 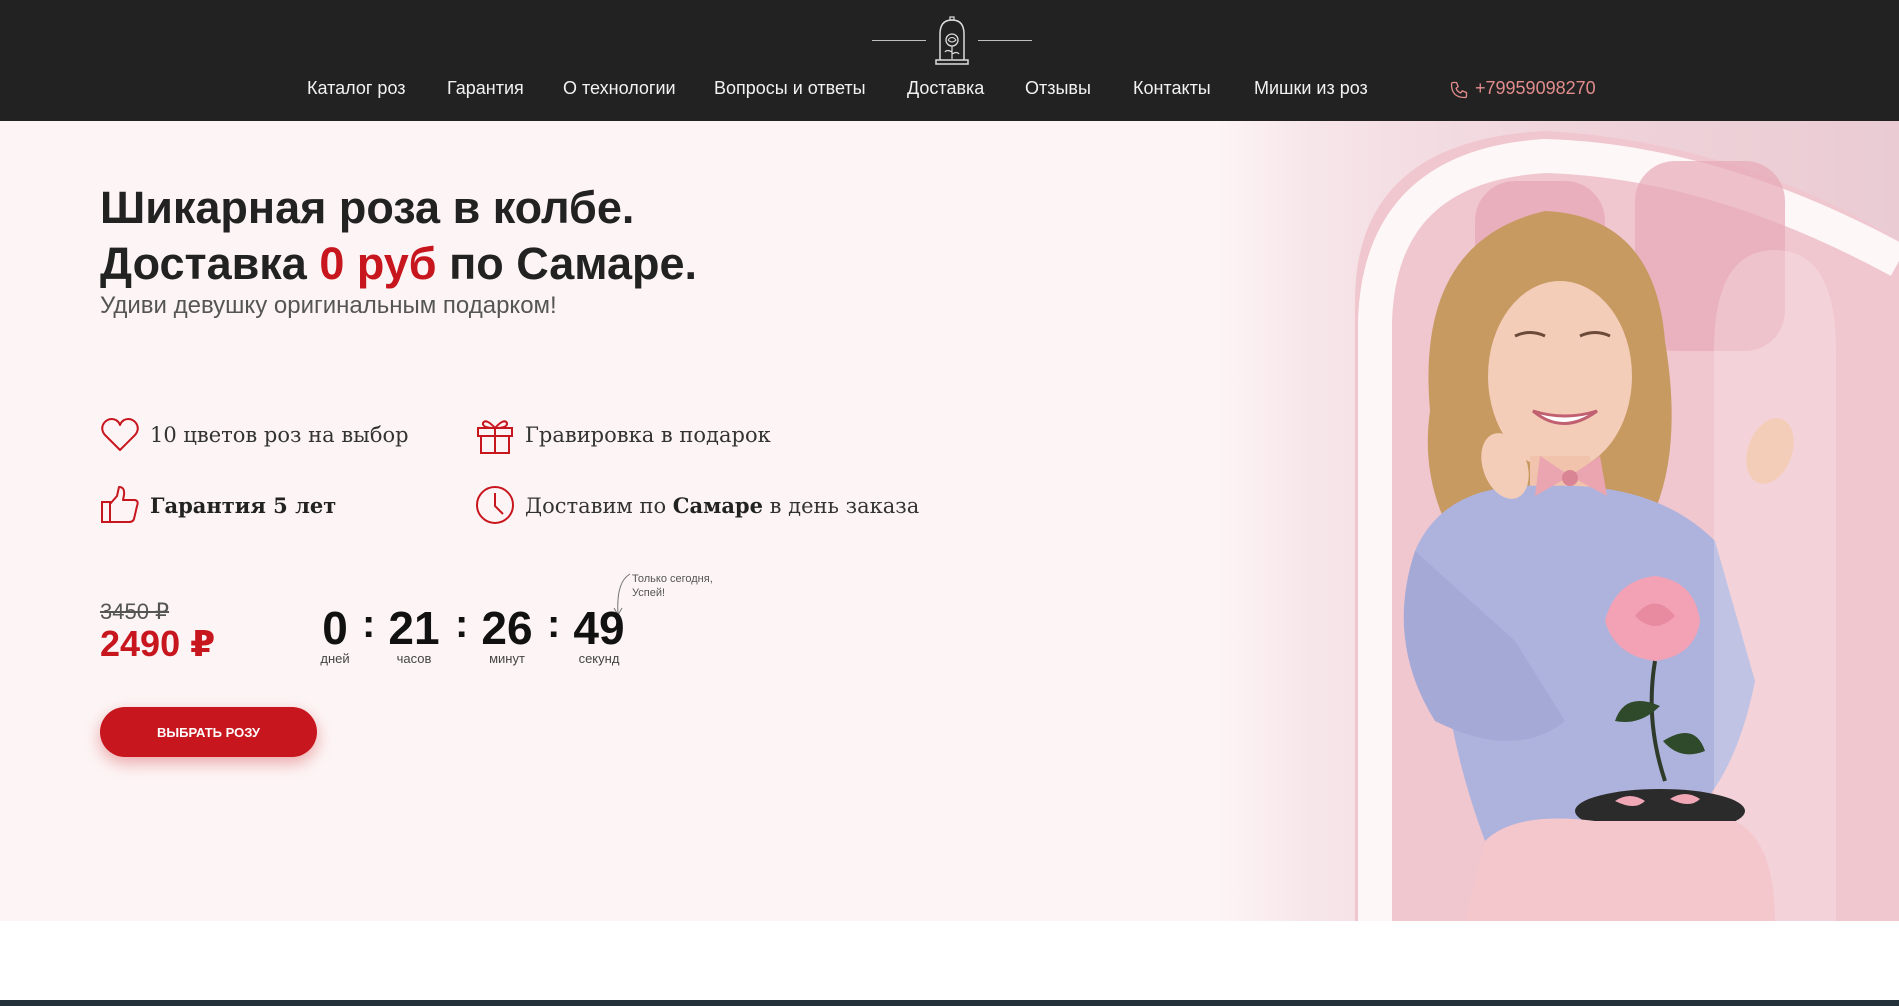 What do you see at coordinates (567, 263) in the screenshot?
I see `hero-title-suffix: по Самаре.` at bounding box center [567, 263].